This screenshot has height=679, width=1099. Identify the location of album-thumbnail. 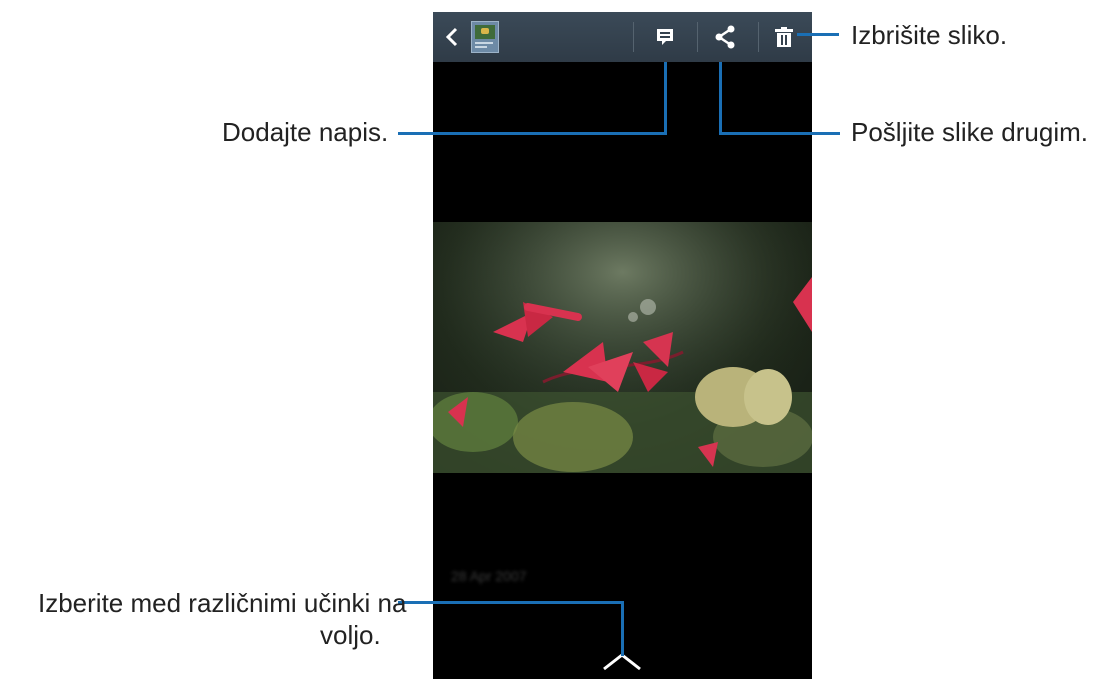
(485, 37).